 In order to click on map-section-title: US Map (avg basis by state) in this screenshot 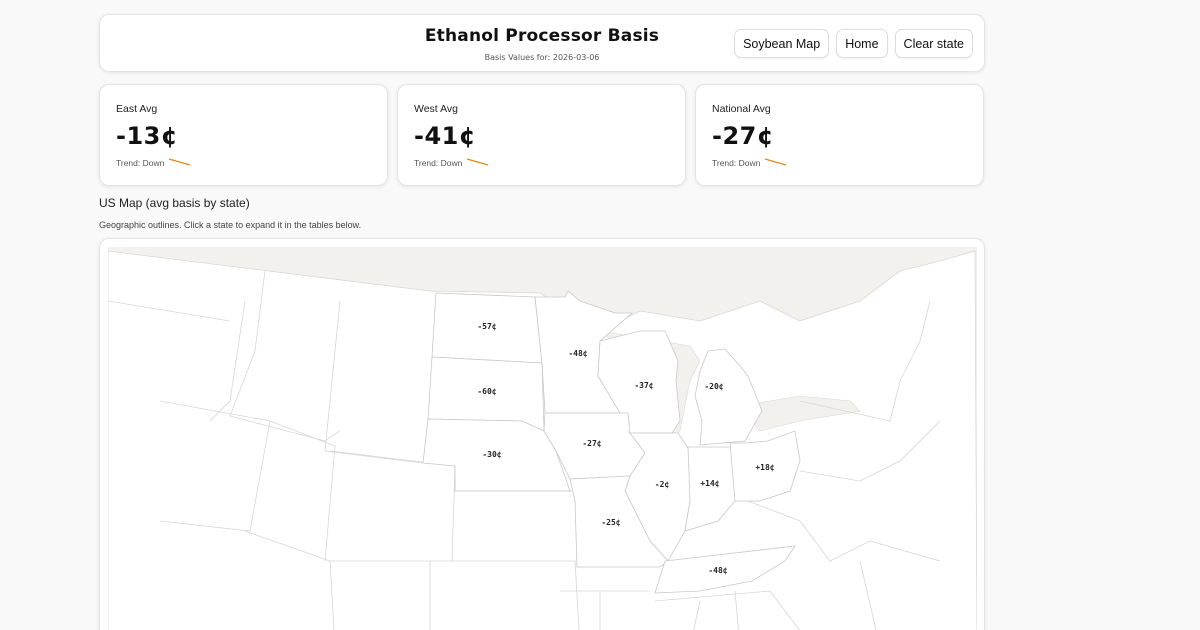, I will do `click(174, 203)`.